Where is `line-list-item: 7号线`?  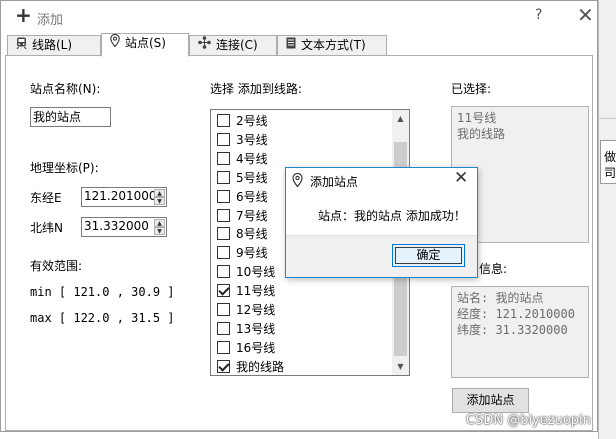
line-list-item: 7号线 is located at coordinates (242, 215).